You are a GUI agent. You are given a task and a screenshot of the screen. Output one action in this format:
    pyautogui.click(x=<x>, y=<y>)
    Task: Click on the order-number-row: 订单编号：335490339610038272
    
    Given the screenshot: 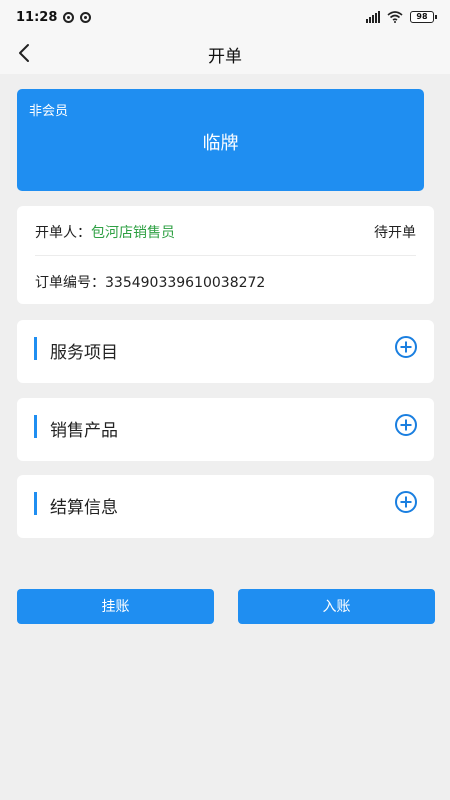 What is the action you would take?
    pyautogui.click(x=225, y=282)
    